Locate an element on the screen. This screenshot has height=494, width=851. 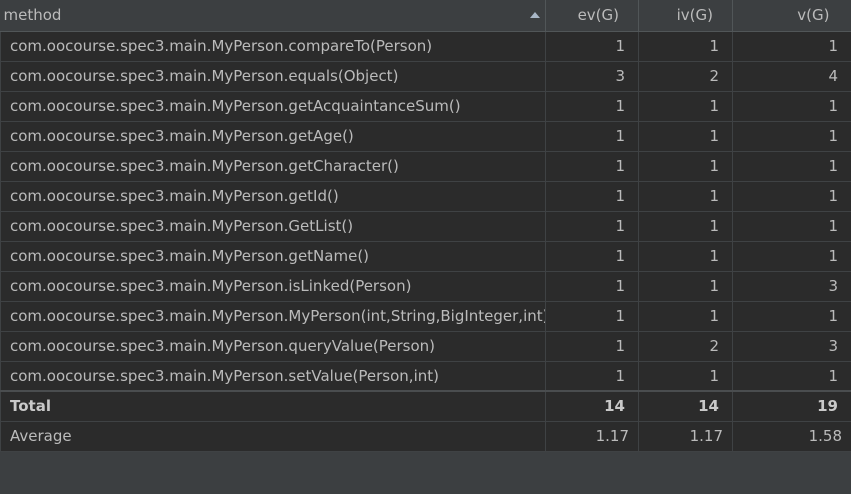
average-label: Average is located at coordinates (273, 436).